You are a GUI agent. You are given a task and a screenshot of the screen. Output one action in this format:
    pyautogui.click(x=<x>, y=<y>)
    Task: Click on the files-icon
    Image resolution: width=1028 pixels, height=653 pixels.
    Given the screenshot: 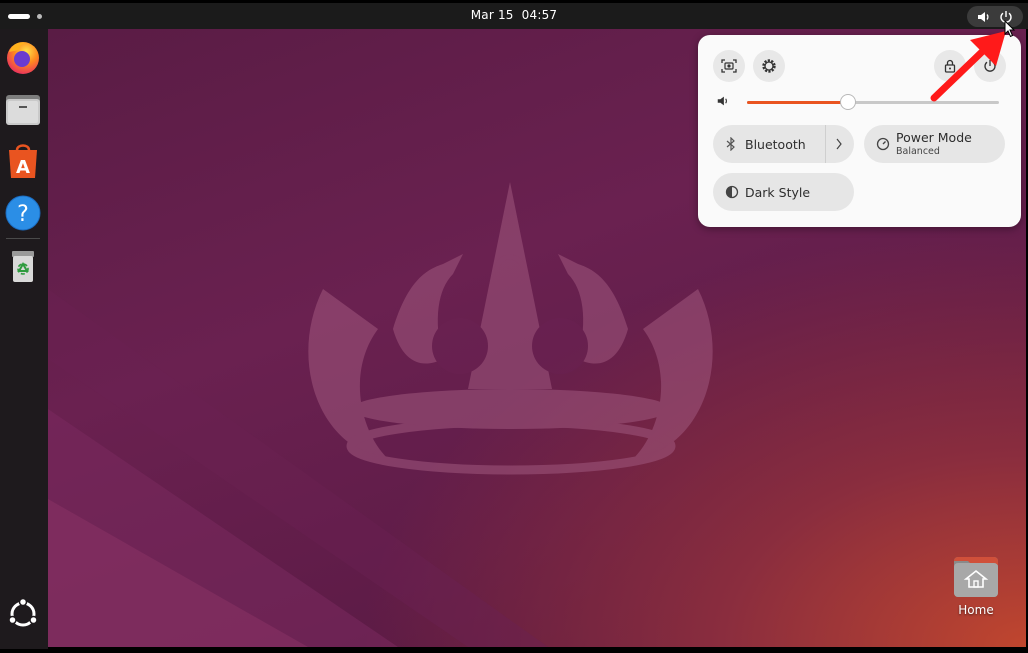 What is the action you would take?
    pyautogui.click(x=23, y=110)
    